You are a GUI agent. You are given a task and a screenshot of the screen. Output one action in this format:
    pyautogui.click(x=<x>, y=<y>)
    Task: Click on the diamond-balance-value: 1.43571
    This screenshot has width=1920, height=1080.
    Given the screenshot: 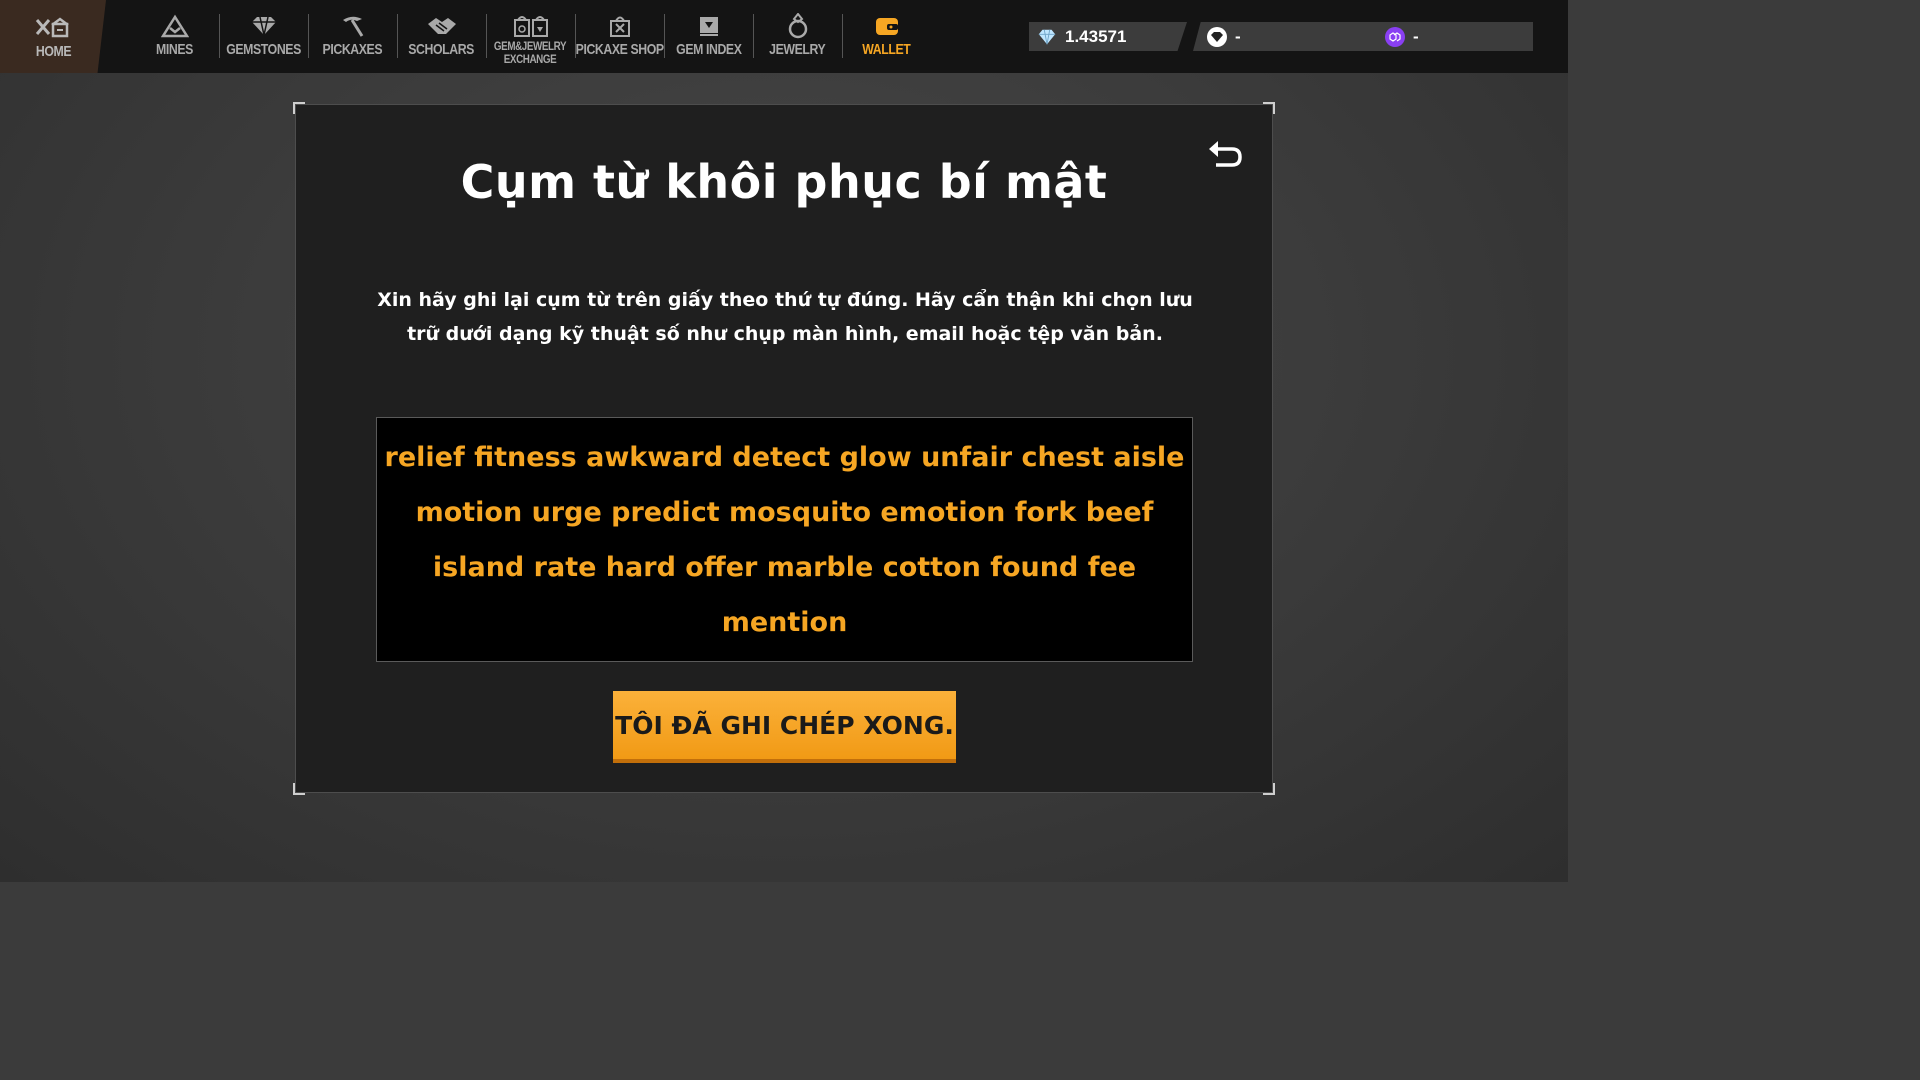 What is the action you would take?
    pyautogui.click(x=1096, y=36)
    